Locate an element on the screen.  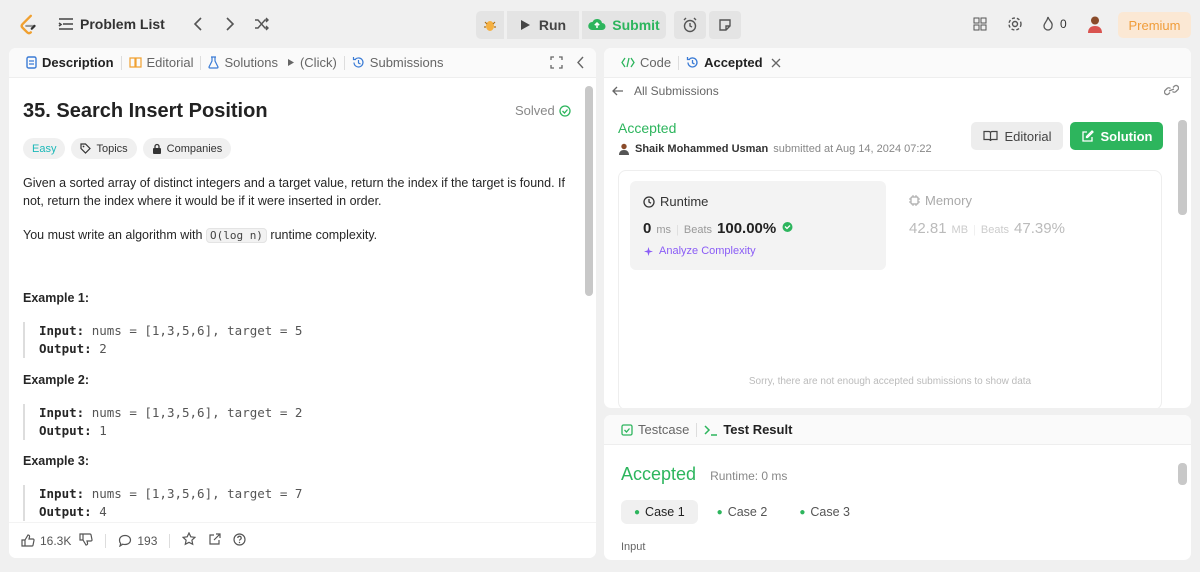
external-link-icon is located at coordinates (215, 538).